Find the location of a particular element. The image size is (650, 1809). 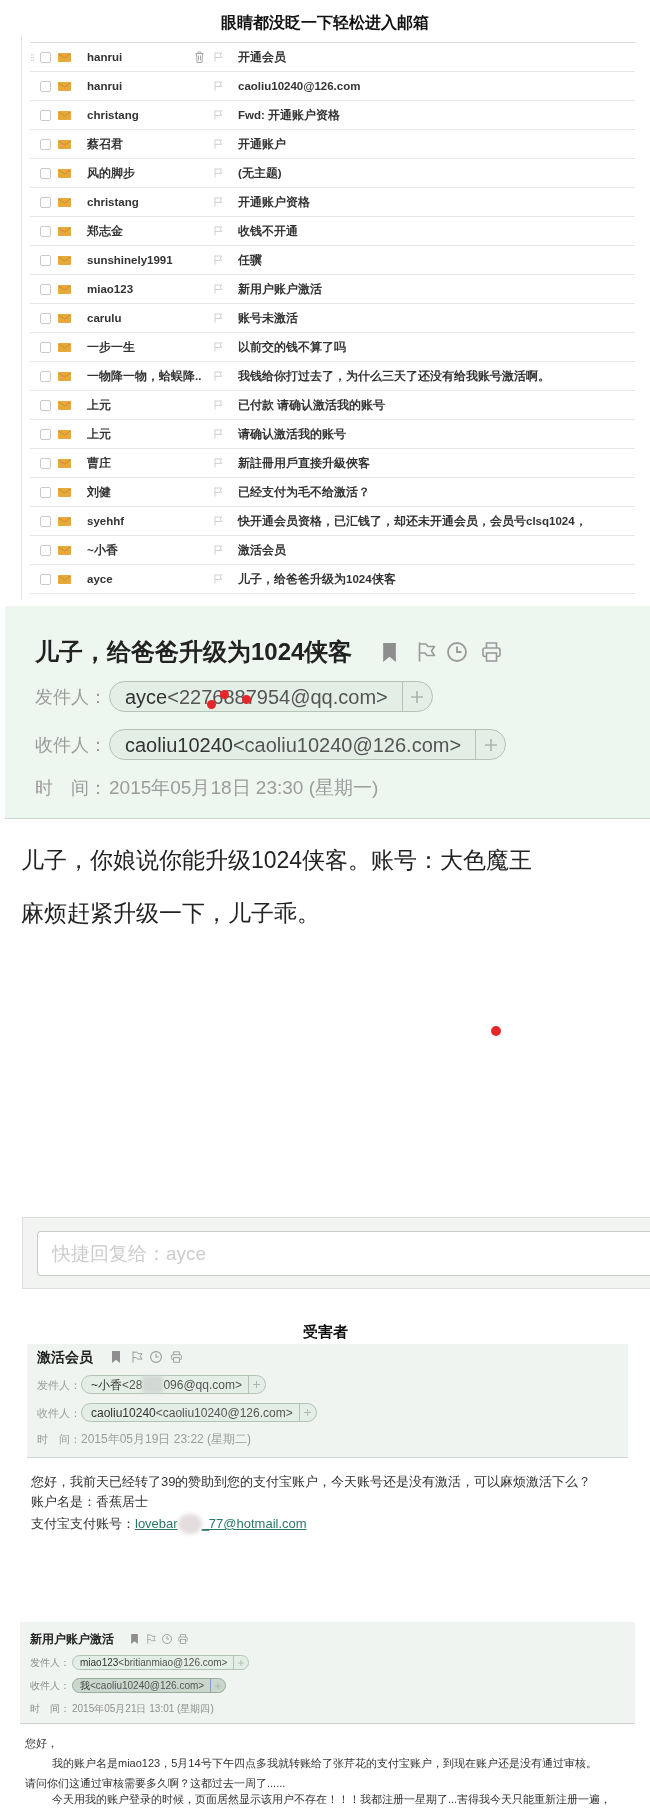

section-heading: 受害者 is located at coordinates (325, 1332).